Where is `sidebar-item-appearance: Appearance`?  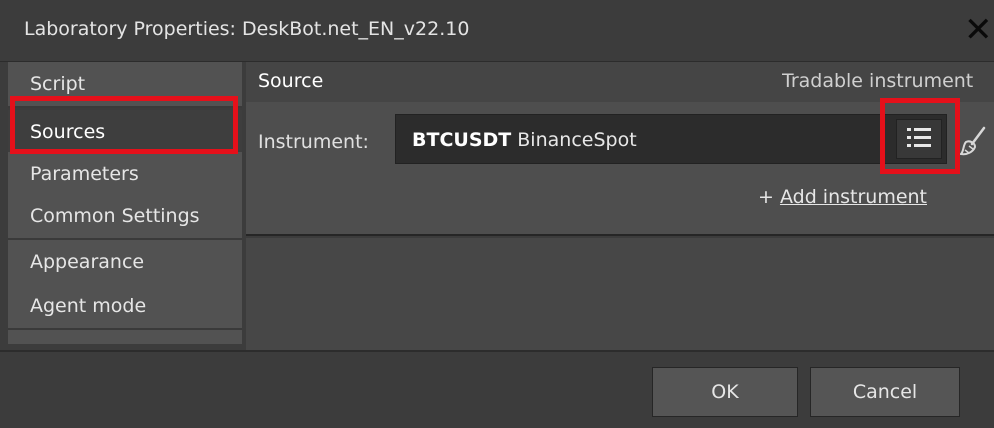
sidebar-item-appearance: Appearance is located at coordinates (125, 263).